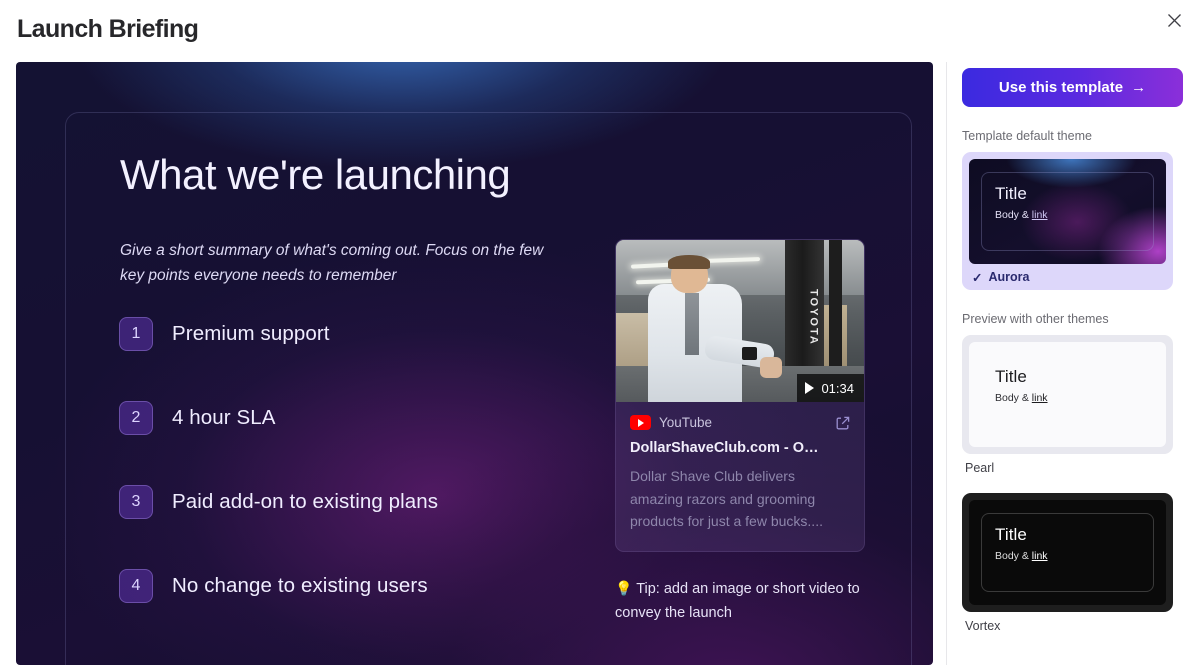 This screenshot has height=665, width=1200. Describe the element at coordinates (300, 585) in the screenshot. I see `point-label: No change to existing users` at that location.